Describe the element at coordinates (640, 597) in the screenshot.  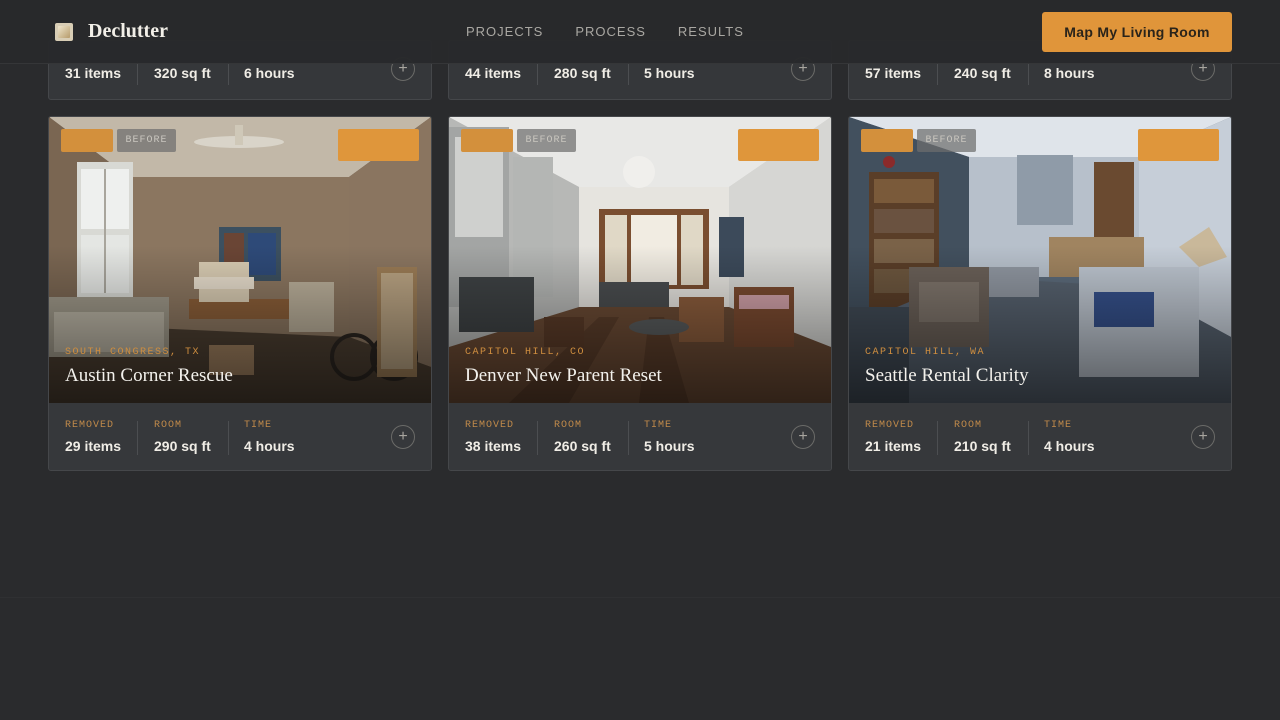
I see `section-divider` at that location.